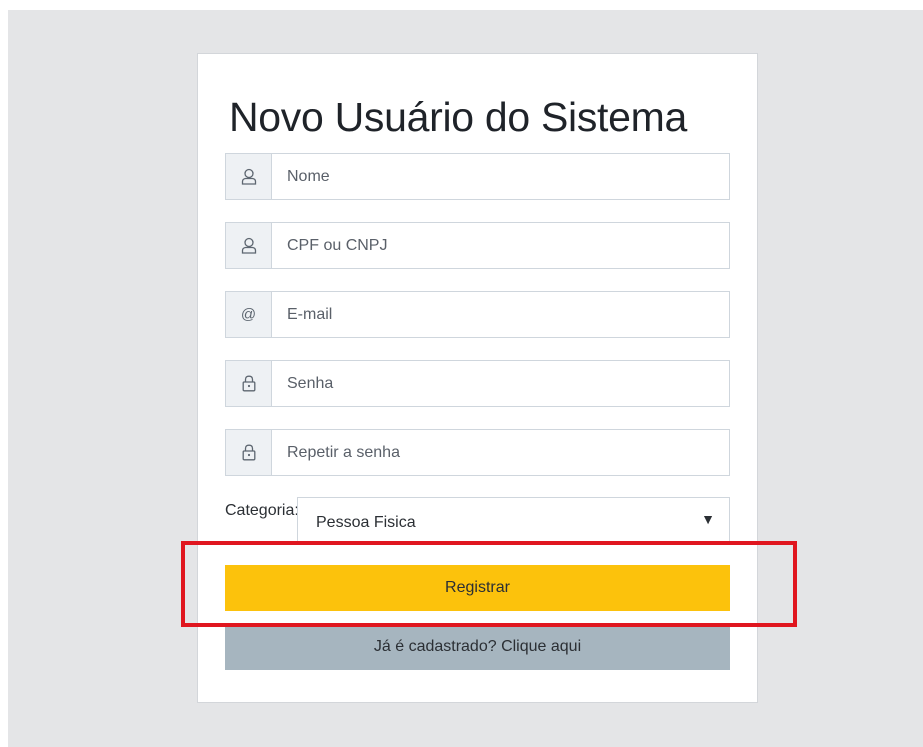  I want to click on cpf-cnpj-field, so click(477, 245).